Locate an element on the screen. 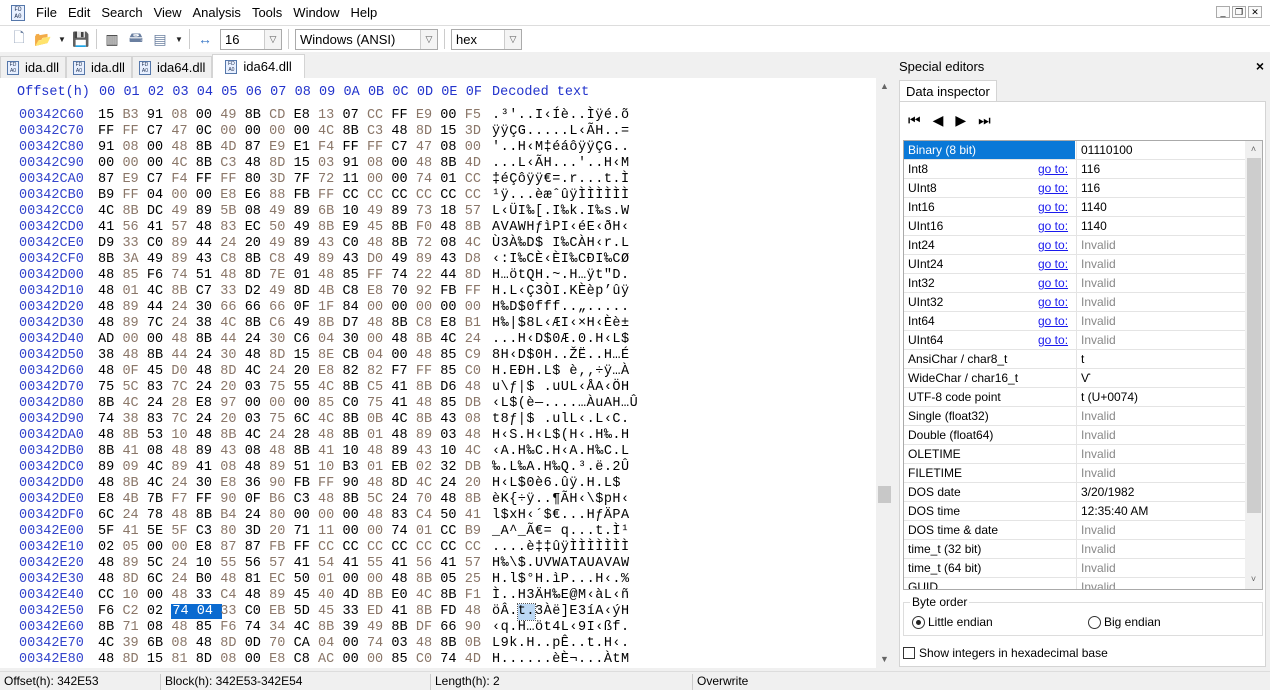  decoded-text: '..H‹M‡éáôÿÿÇG.. is located at coordinates (561, 147).